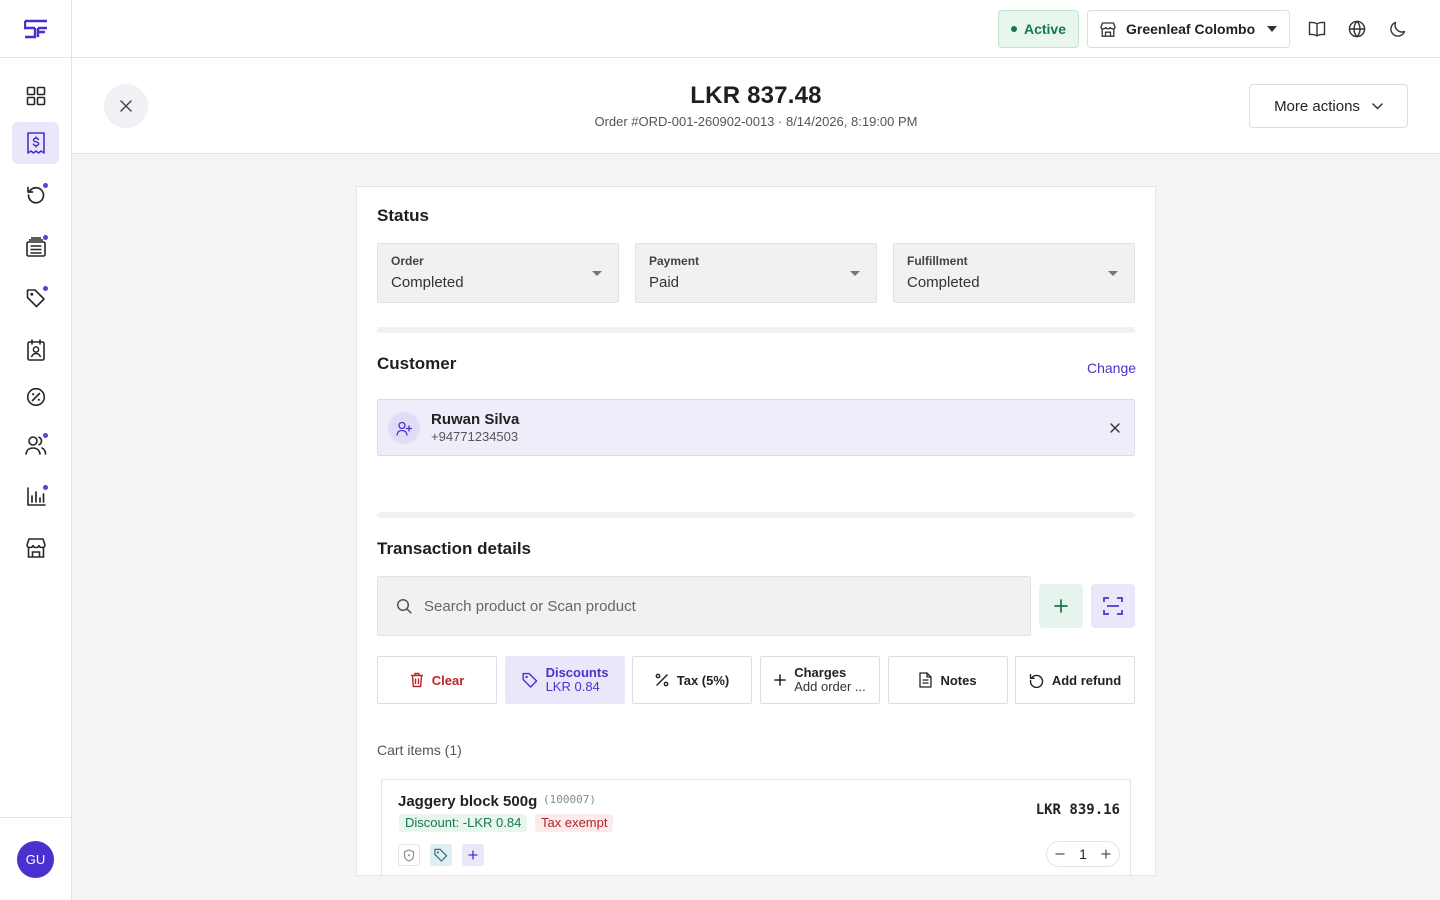  I want to click on clear-button: Clear, so click(437, 680).